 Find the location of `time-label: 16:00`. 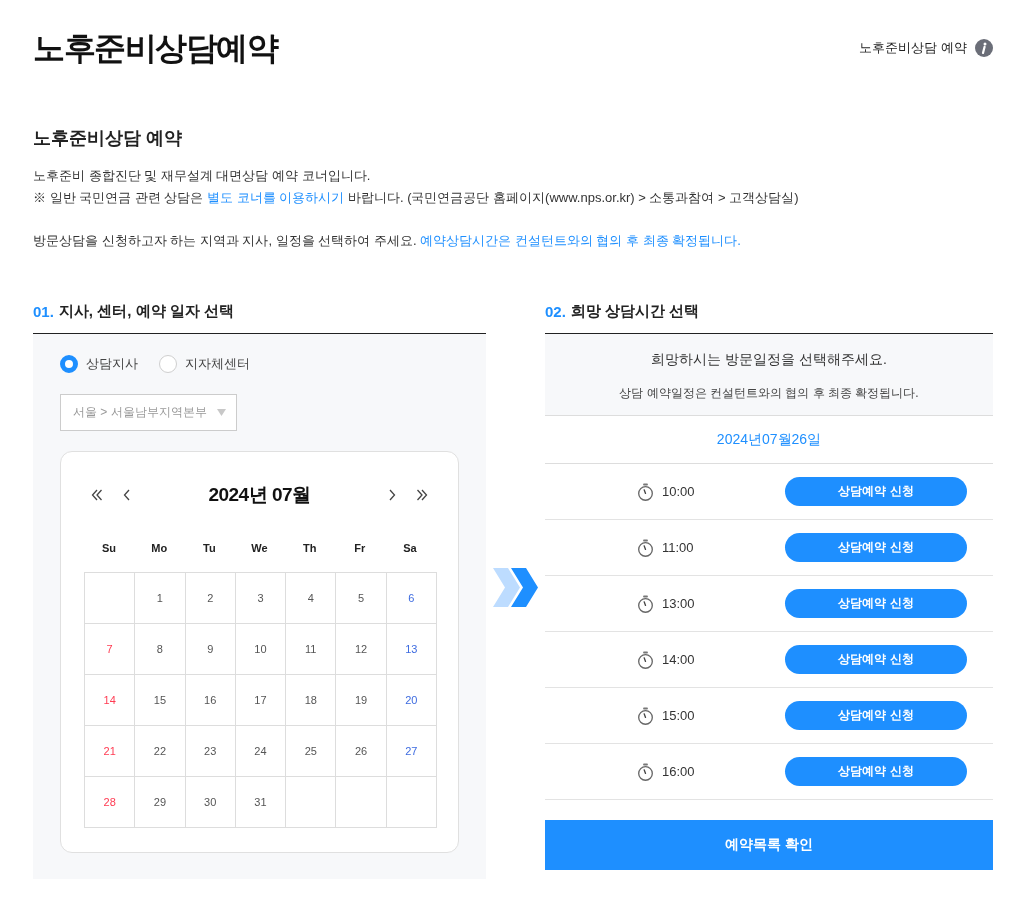

time-label: 16:00 is located at coordinates (678, 771).